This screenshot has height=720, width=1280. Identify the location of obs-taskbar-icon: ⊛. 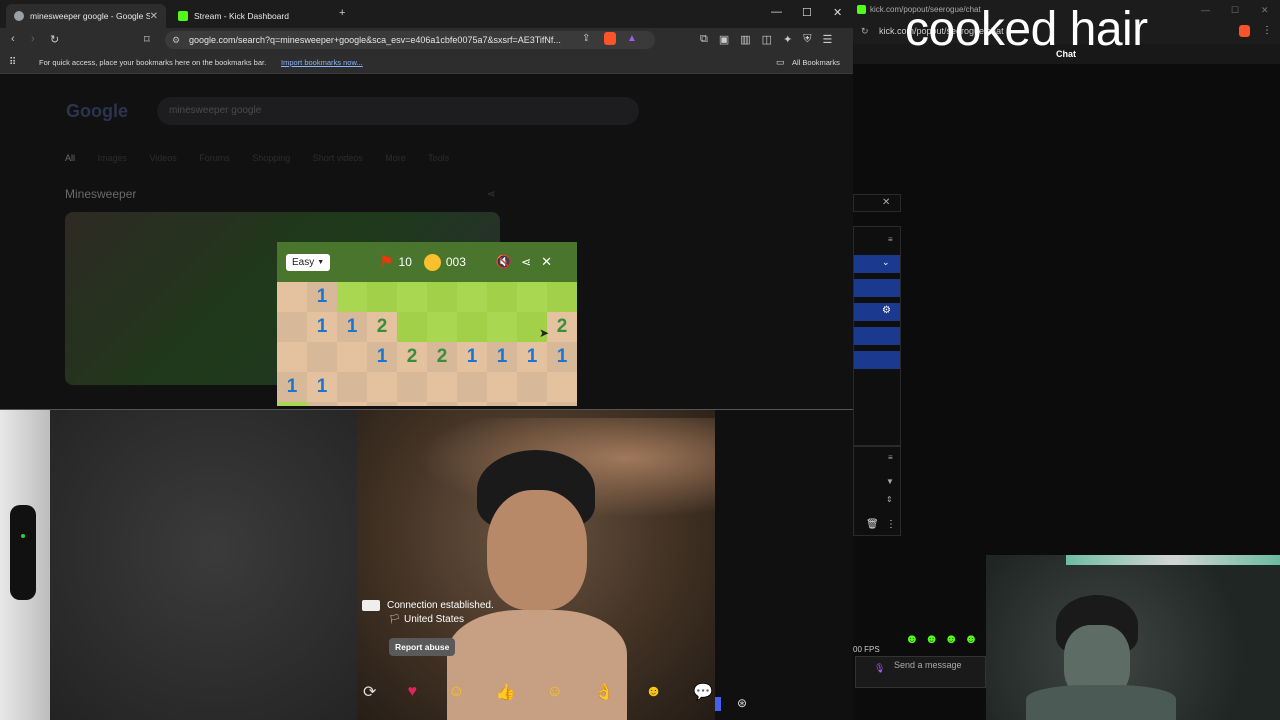
(742, 703).